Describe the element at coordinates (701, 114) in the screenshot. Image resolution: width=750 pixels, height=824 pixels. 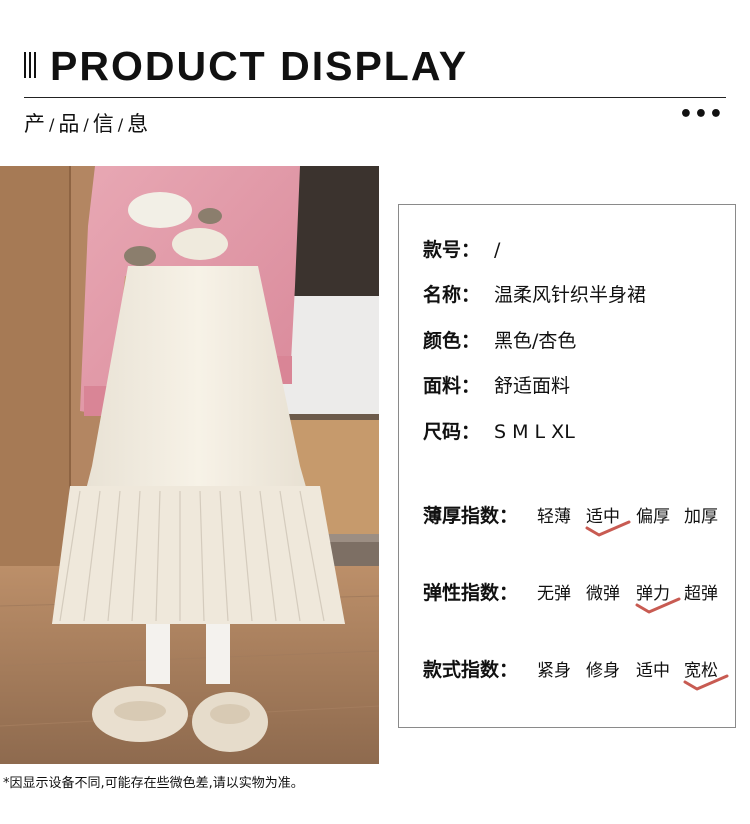
I see `more-dots-icon: •••` at that location.